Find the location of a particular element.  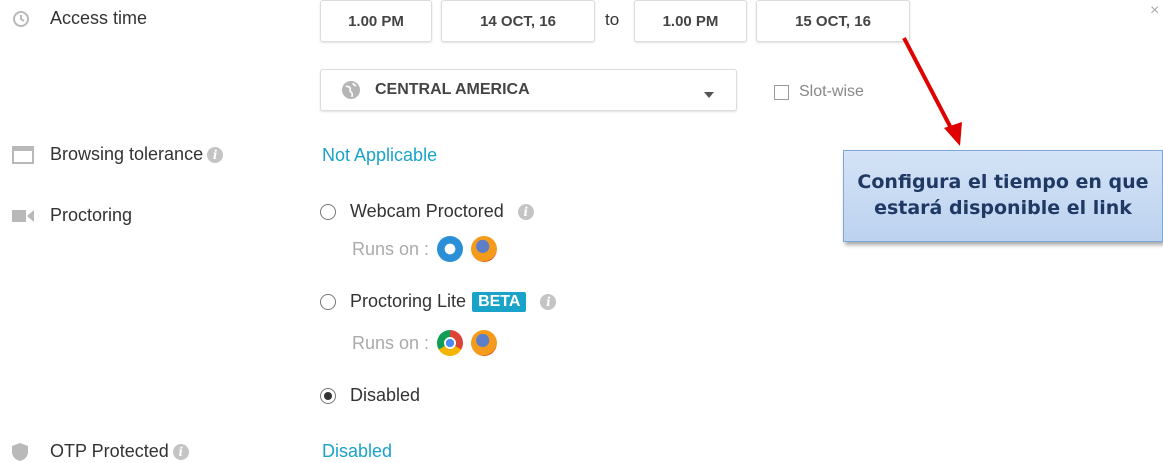

radio-disabled is located at coordinates (328, 395).